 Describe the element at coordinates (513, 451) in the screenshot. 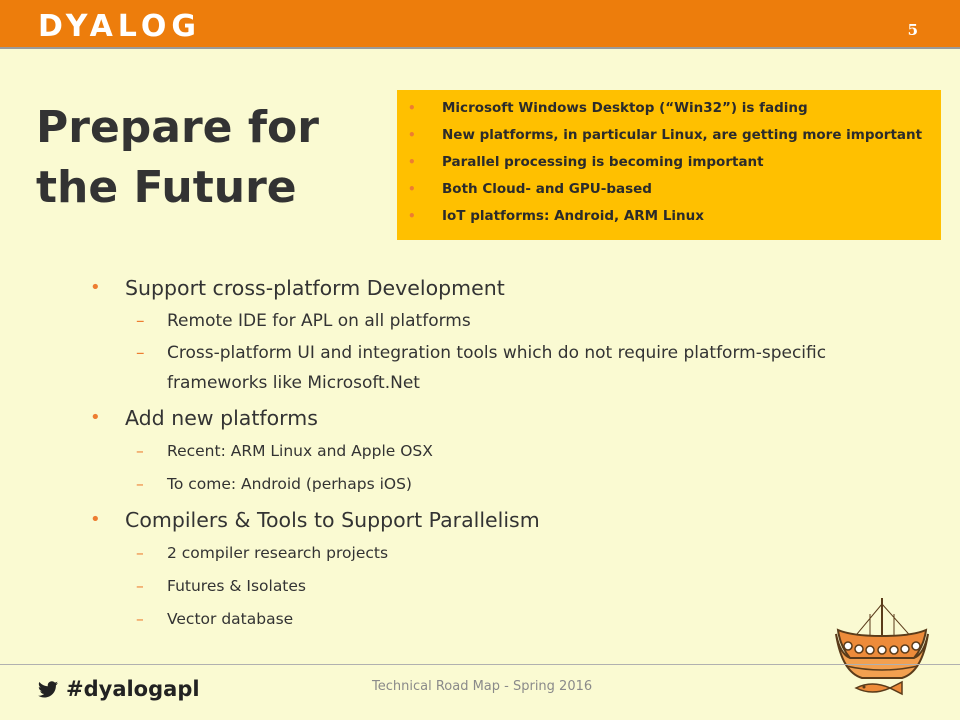

I see `sub-bullet-item: – Recent: ARM Linux and Apple OSX` at that location.